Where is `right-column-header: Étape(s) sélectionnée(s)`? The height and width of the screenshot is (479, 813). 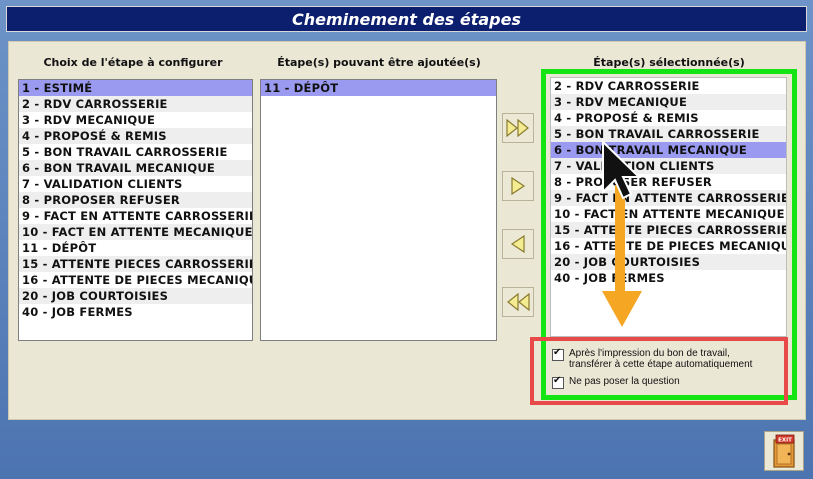
right-column-header: Étape(s) sélectionnée(s) is located at coordinates (669, 62).